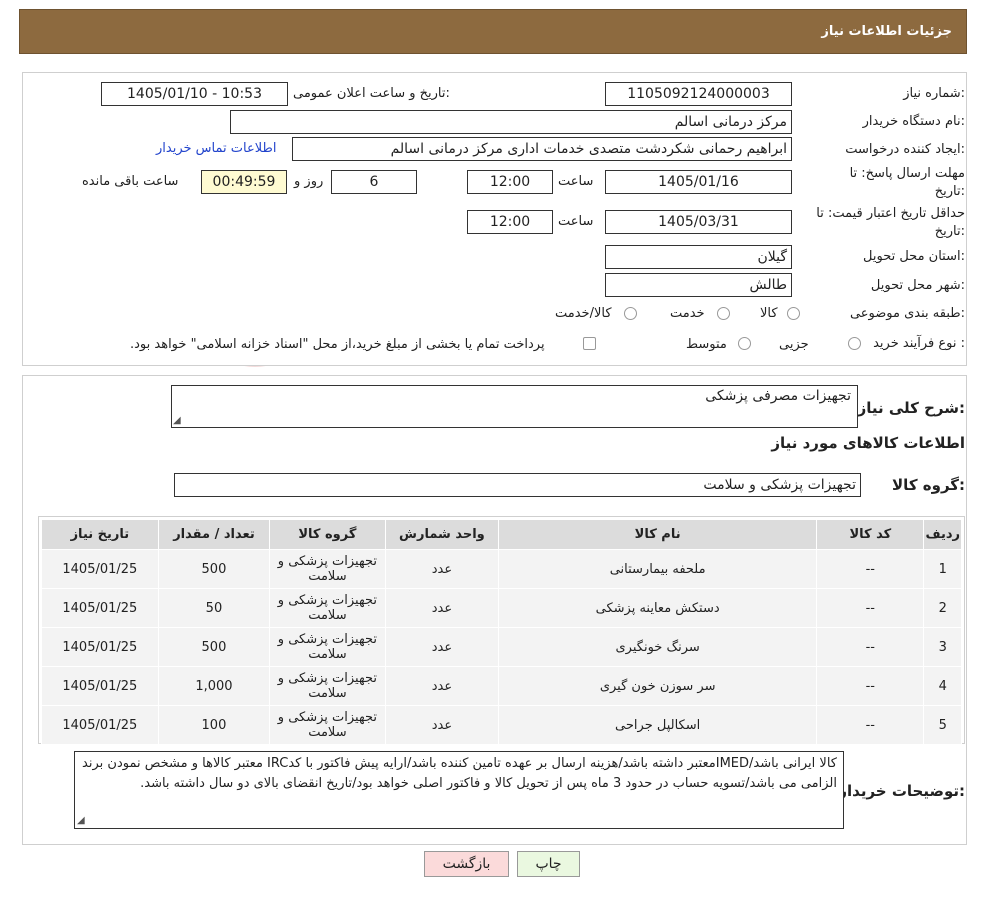 The height and width of the screenshot is (898, 985). I want to click on process-medium-radio, so click(744, 343).